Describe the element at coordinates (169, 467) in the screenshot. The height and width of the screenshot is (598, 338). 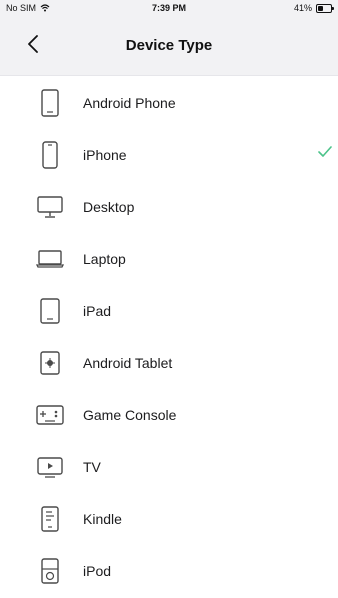
I see `device-row-tv: TV` at that location.